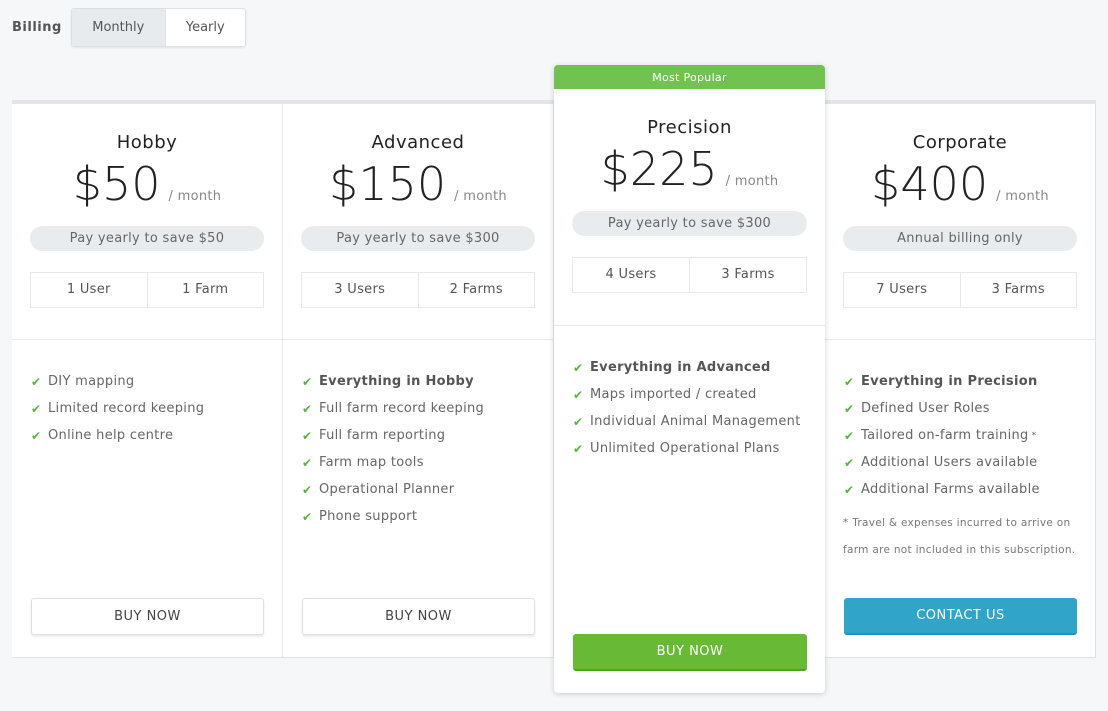 This screenshot has height=711, width=1108. I want to click on feature-item: ✔ Online help centre, so click(156, 440).